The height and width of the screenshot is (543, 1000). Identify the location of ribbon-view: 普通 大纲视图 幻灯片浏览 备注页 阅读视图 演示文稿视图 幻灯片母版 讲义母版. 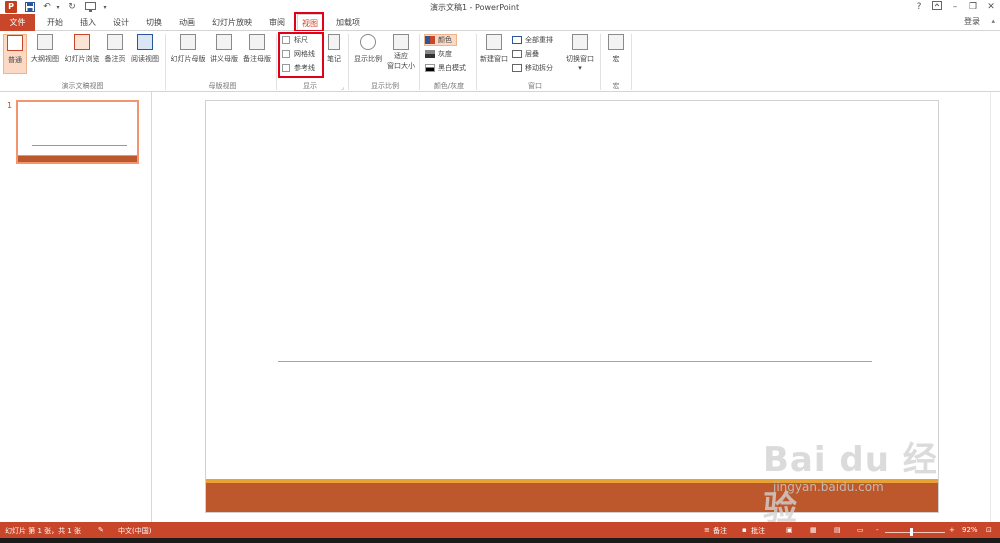
(500, 61).